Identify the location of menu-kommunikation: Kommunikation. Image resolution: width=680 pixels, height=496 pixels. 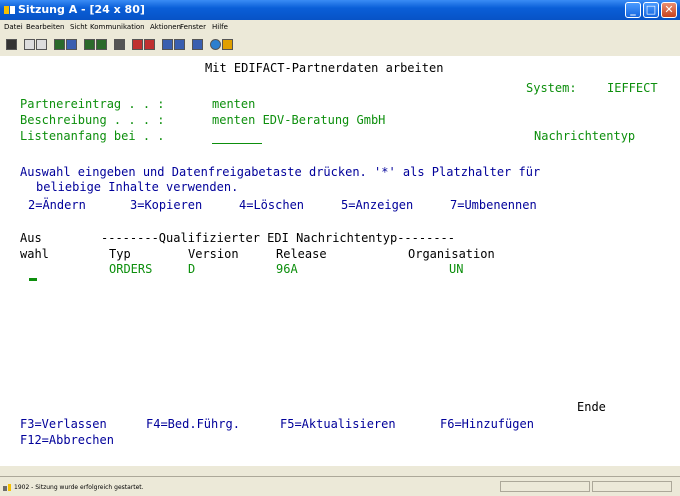
(117, 27).